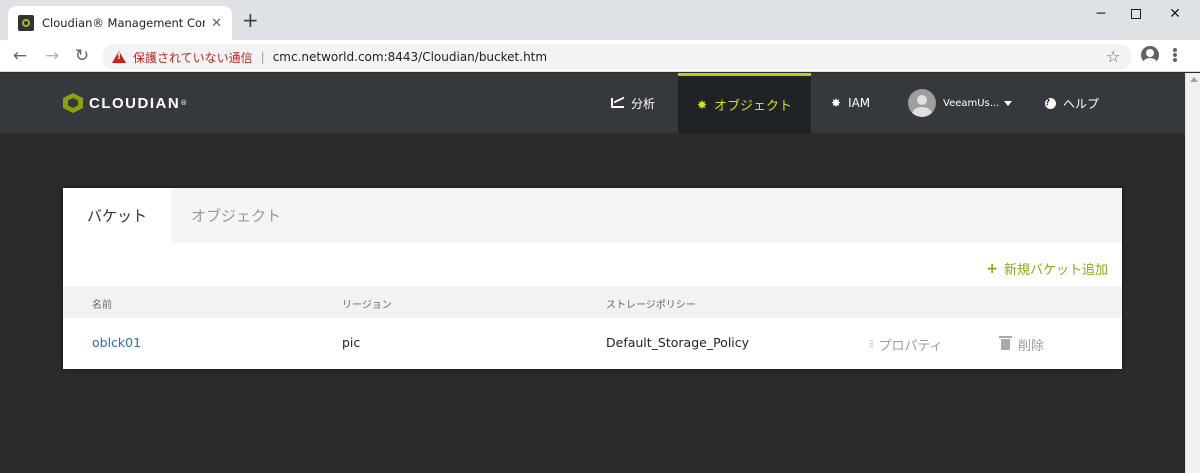 This screenshot has width=1200, height=473. What do you see at coordinates (1050, 103) in the screenshot?
I see `help-icon: ?` at bounding box center [1050, 103].